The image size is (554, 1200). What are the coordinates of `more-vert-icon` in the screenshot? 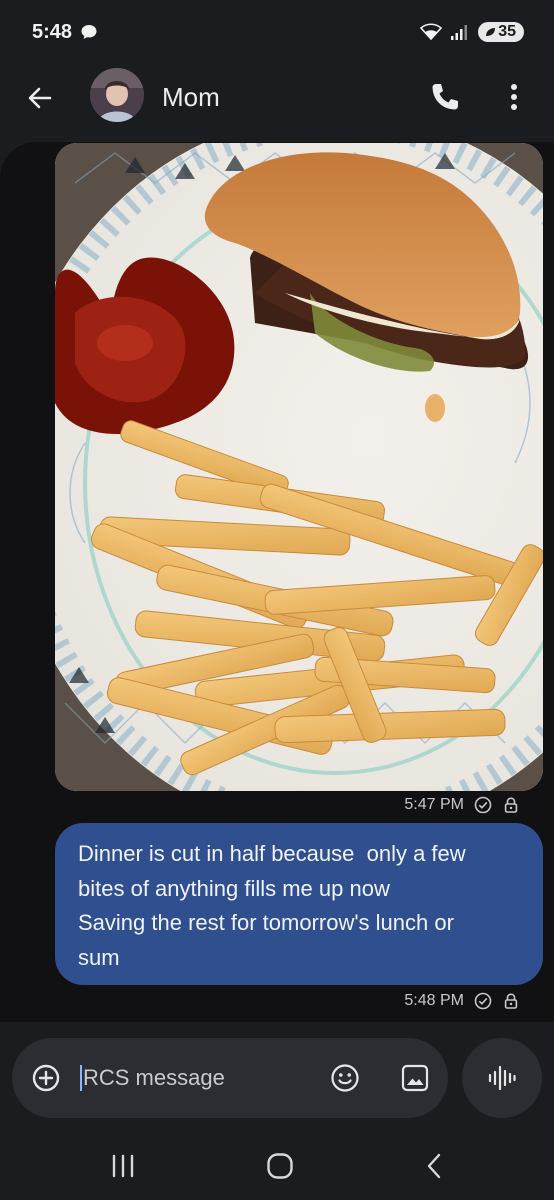 It's located at (514, 97).